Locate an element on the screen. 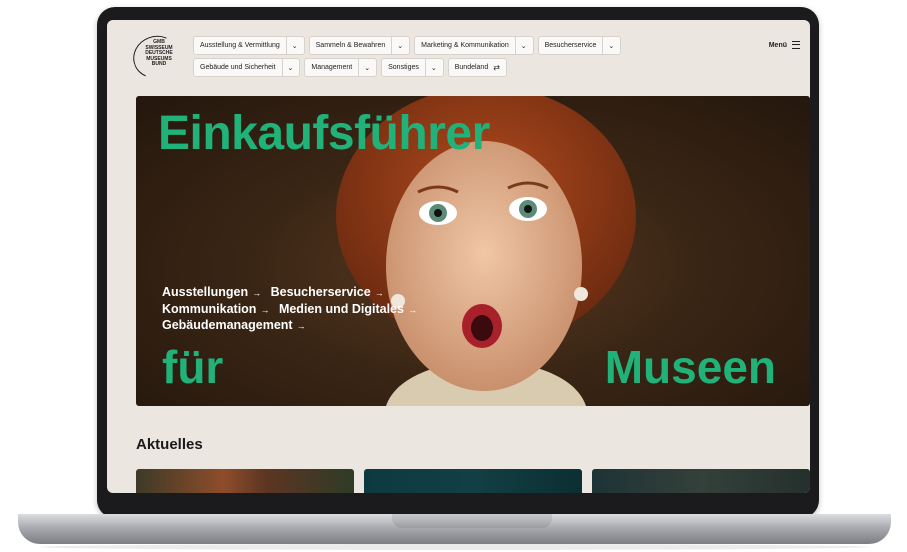  hero-title: Einkaufsführer is located at coordinates (324, 133).